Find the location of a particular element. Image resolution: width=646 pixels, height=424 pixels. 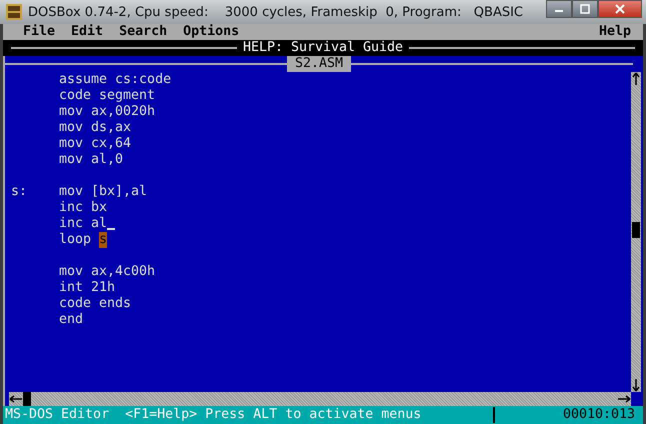

scroll-left-icon is located at coordinates (16, 399).